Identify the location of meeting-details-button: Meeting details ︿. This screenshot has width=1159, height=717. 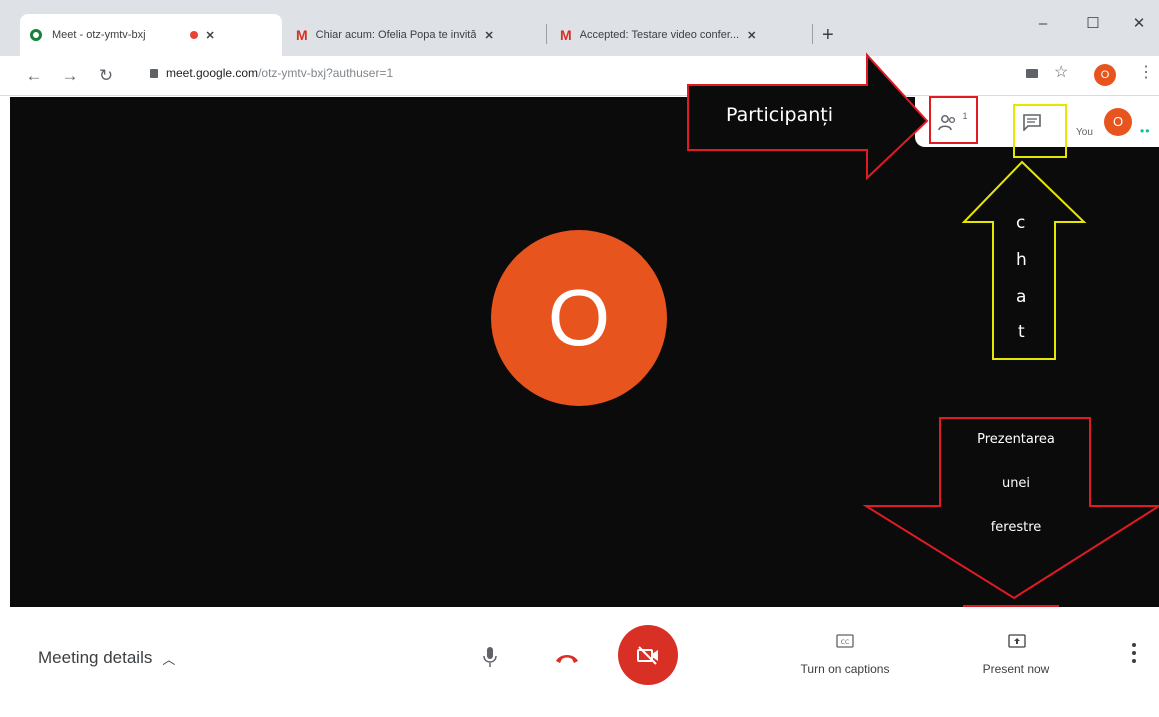
(106, 658).